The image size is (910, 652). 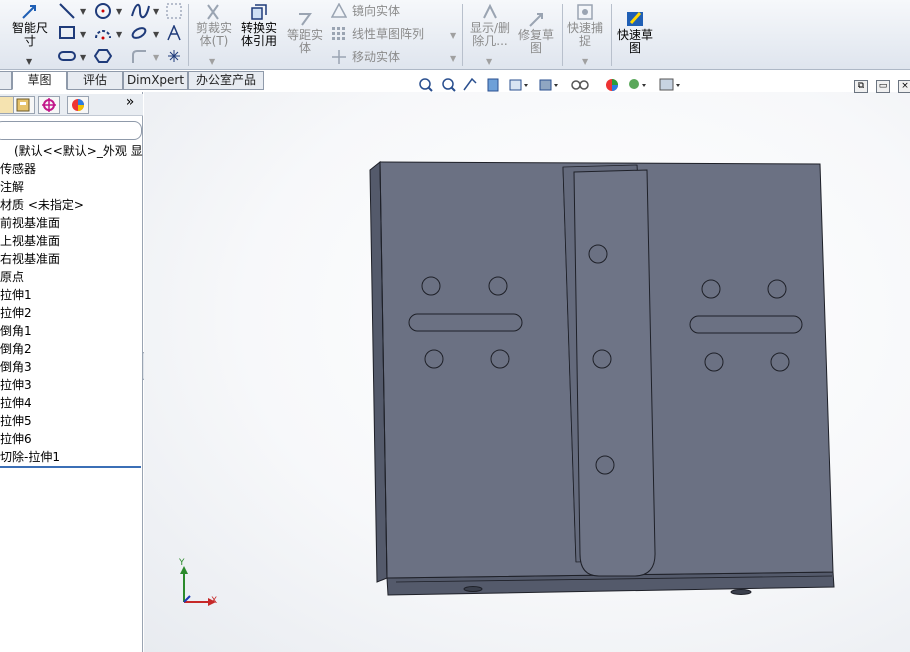 I want to click on view-orientation-icon, so click(x=518, y=85).